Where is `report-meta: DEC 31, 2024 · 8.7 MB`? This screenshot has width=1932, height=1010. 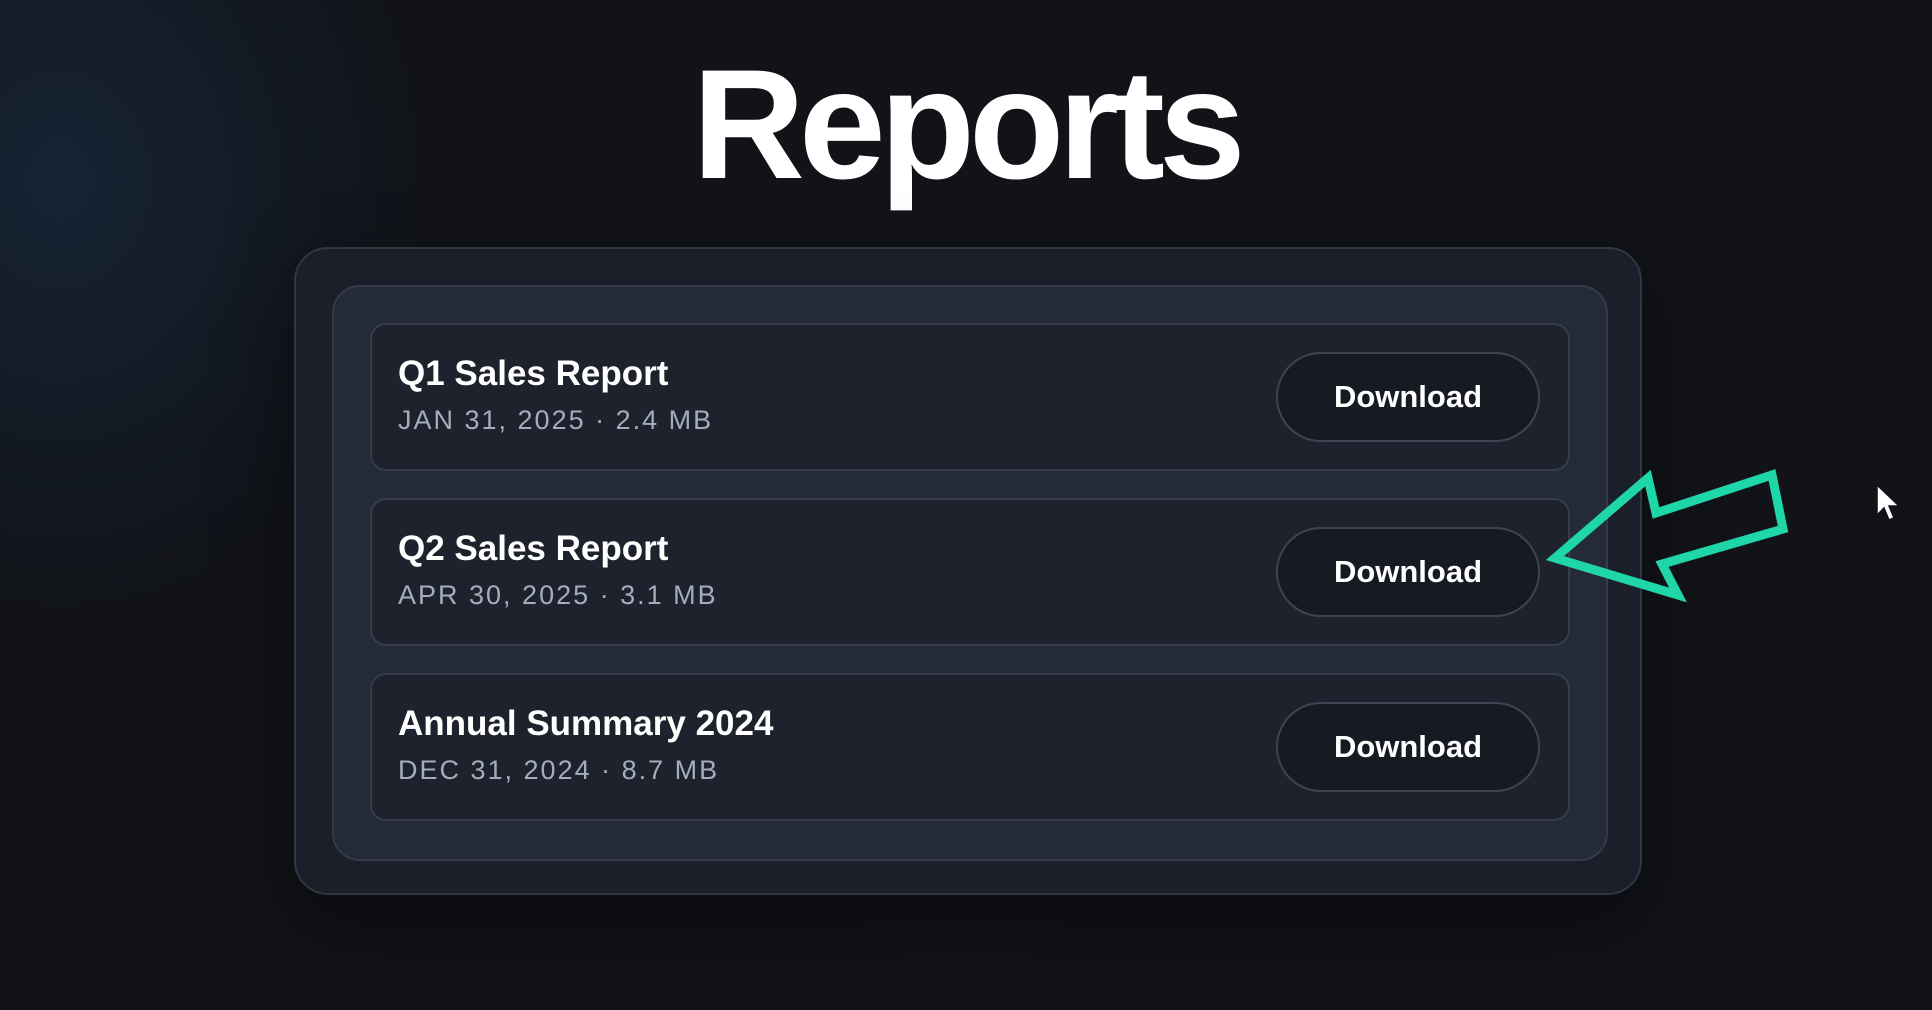 report-meta: DEC 31, 2024 · 8.7 MB is located at coordinates (559, 770).